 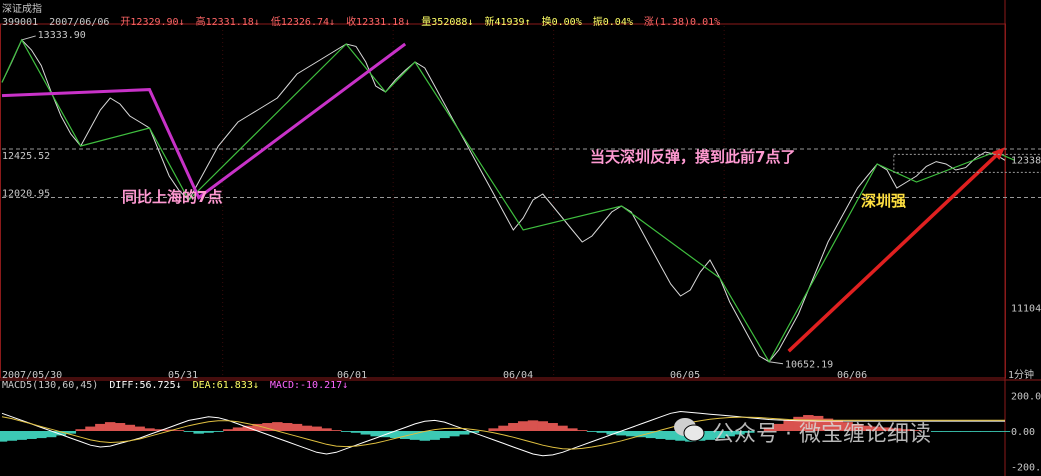 I want to click on macd-y-label: -200.00, so click(x=1026, y=467).